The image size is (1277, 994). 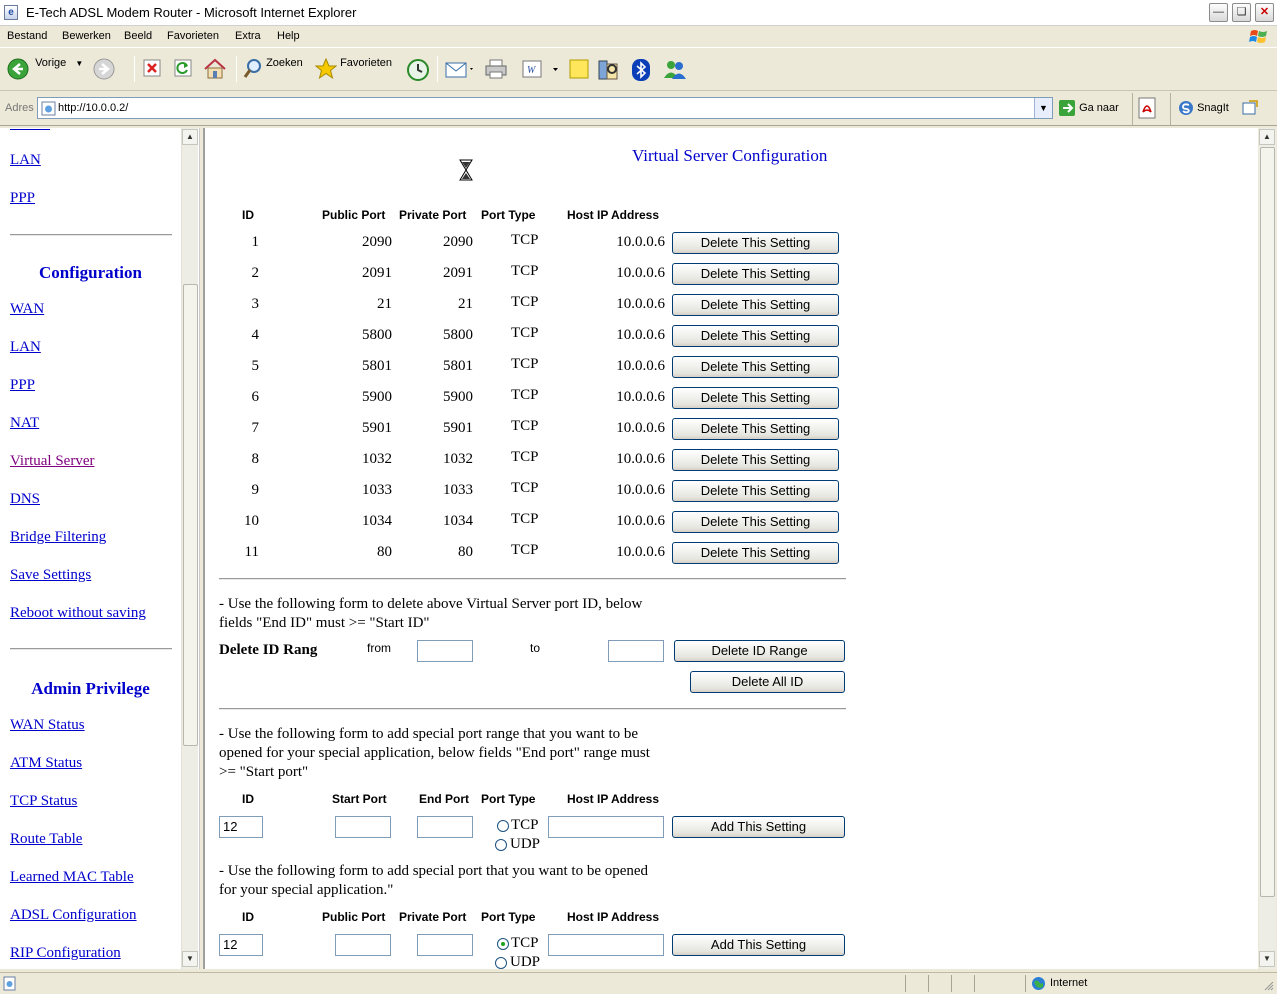 I want to click on single-host-ip-input, so click(x=606, y=945).